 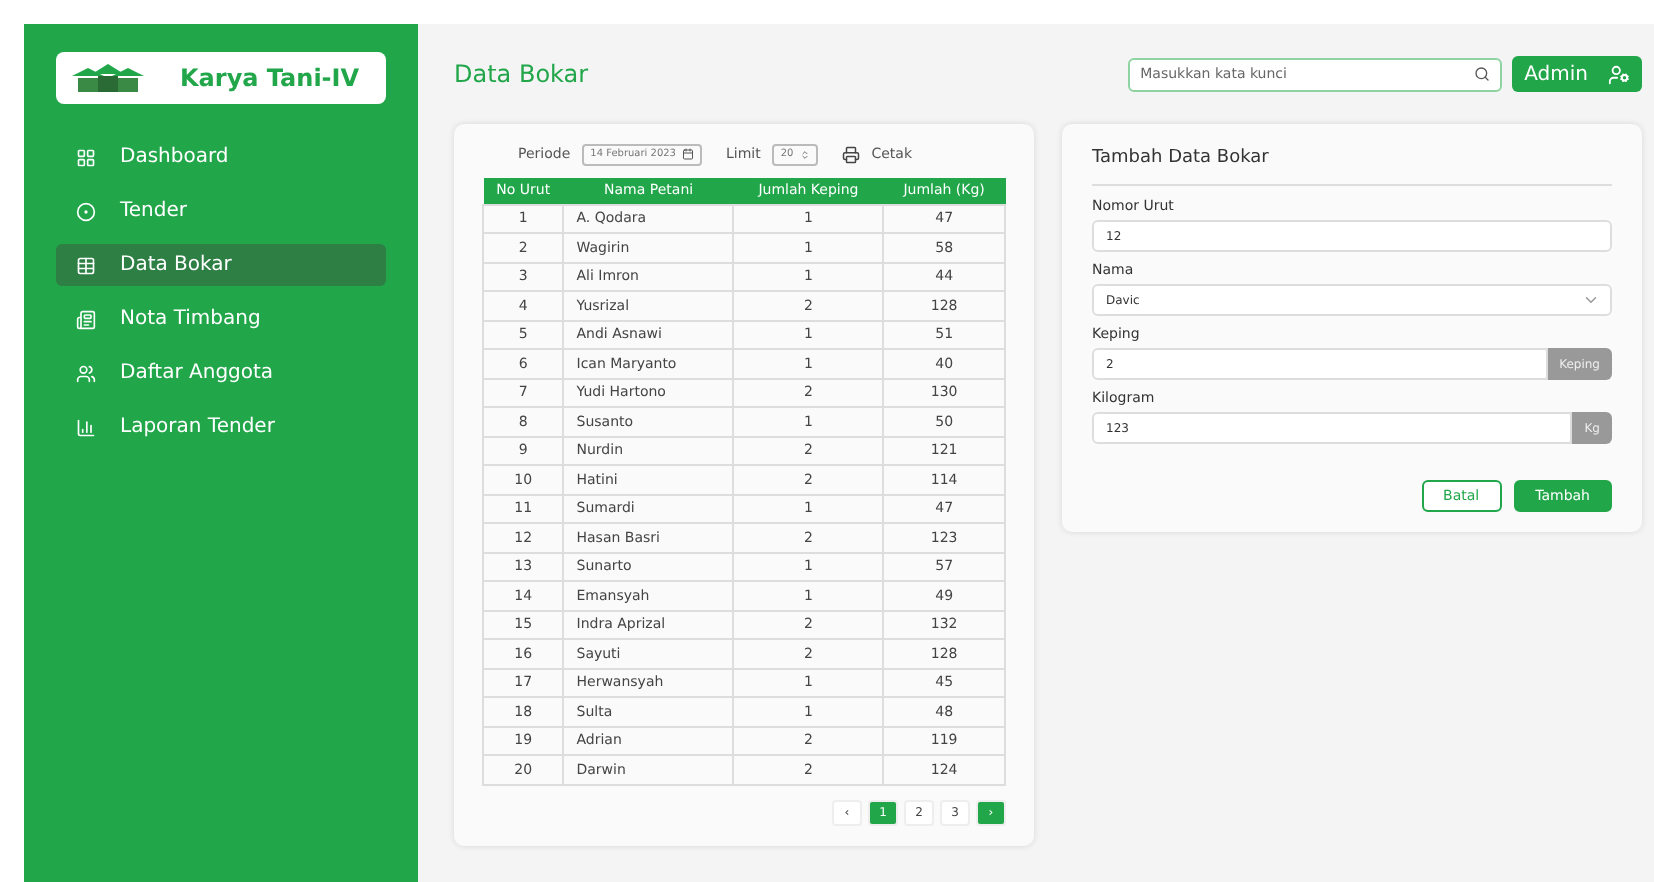 What do you see at coordinates (688, 154) in the screenshot?
I see `calendar-icon` at bounding box center [688, 154].